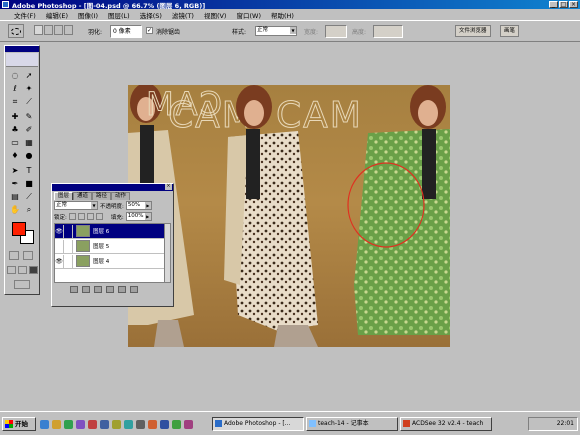 This screenshot has height=435, width=580. I want to click on adobe-online-logo, so click(22, 60).